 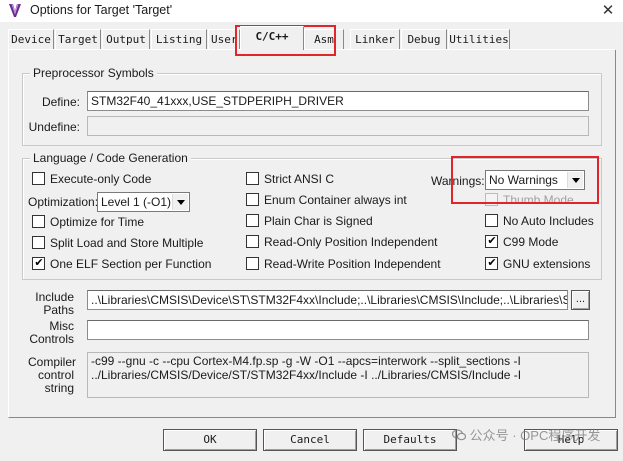 What do you see at coordinates (335, 200) in the screenshot?
I see `enum-container-label: Enum Container always int` at bounding box center [335, 200].